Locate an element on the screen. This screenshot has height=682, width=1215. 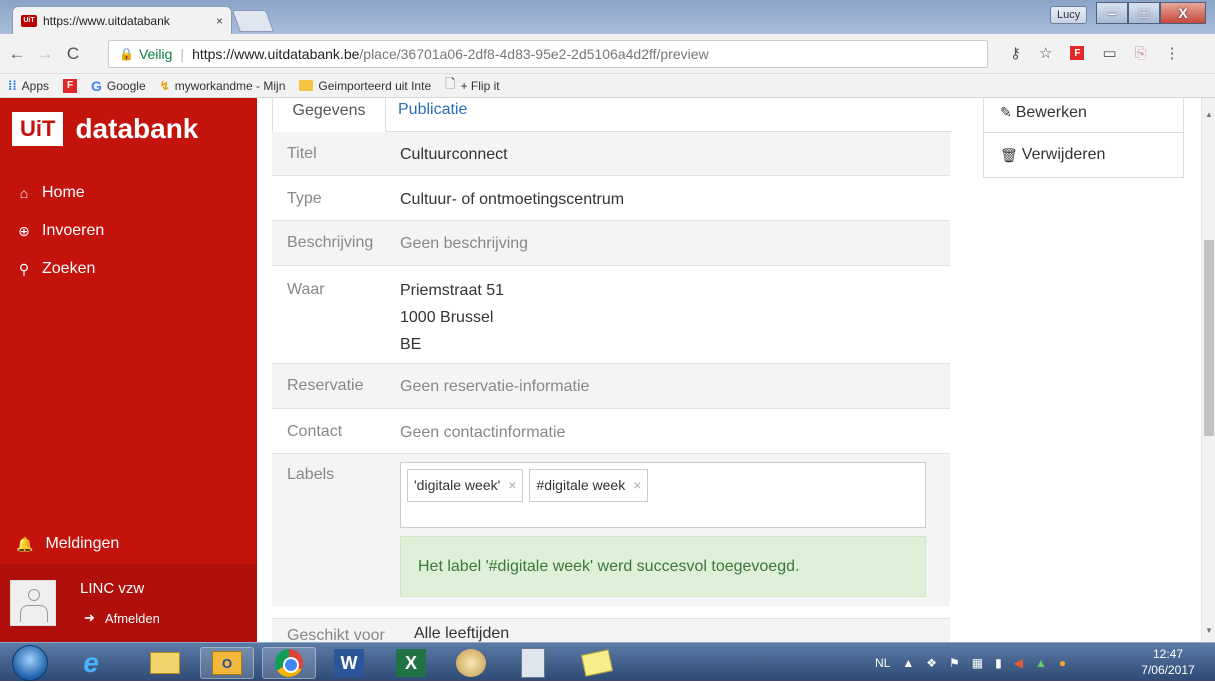
flipboard-icon: F is located at coordinates (70, 85).